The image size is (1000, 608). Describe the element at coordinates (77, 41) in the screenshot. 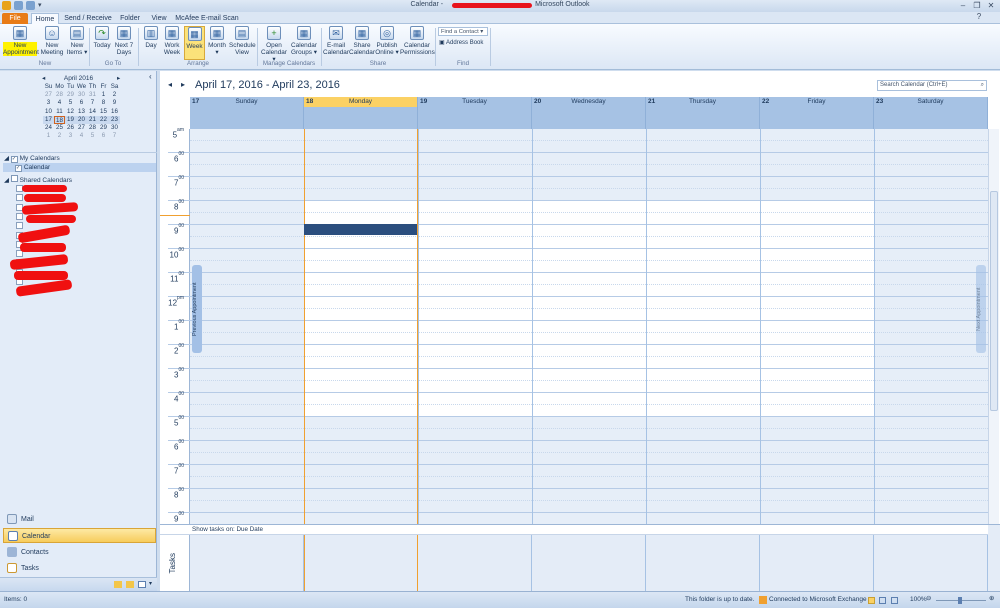

I see `new-items-button: ▤ New Items ▾` at that location.